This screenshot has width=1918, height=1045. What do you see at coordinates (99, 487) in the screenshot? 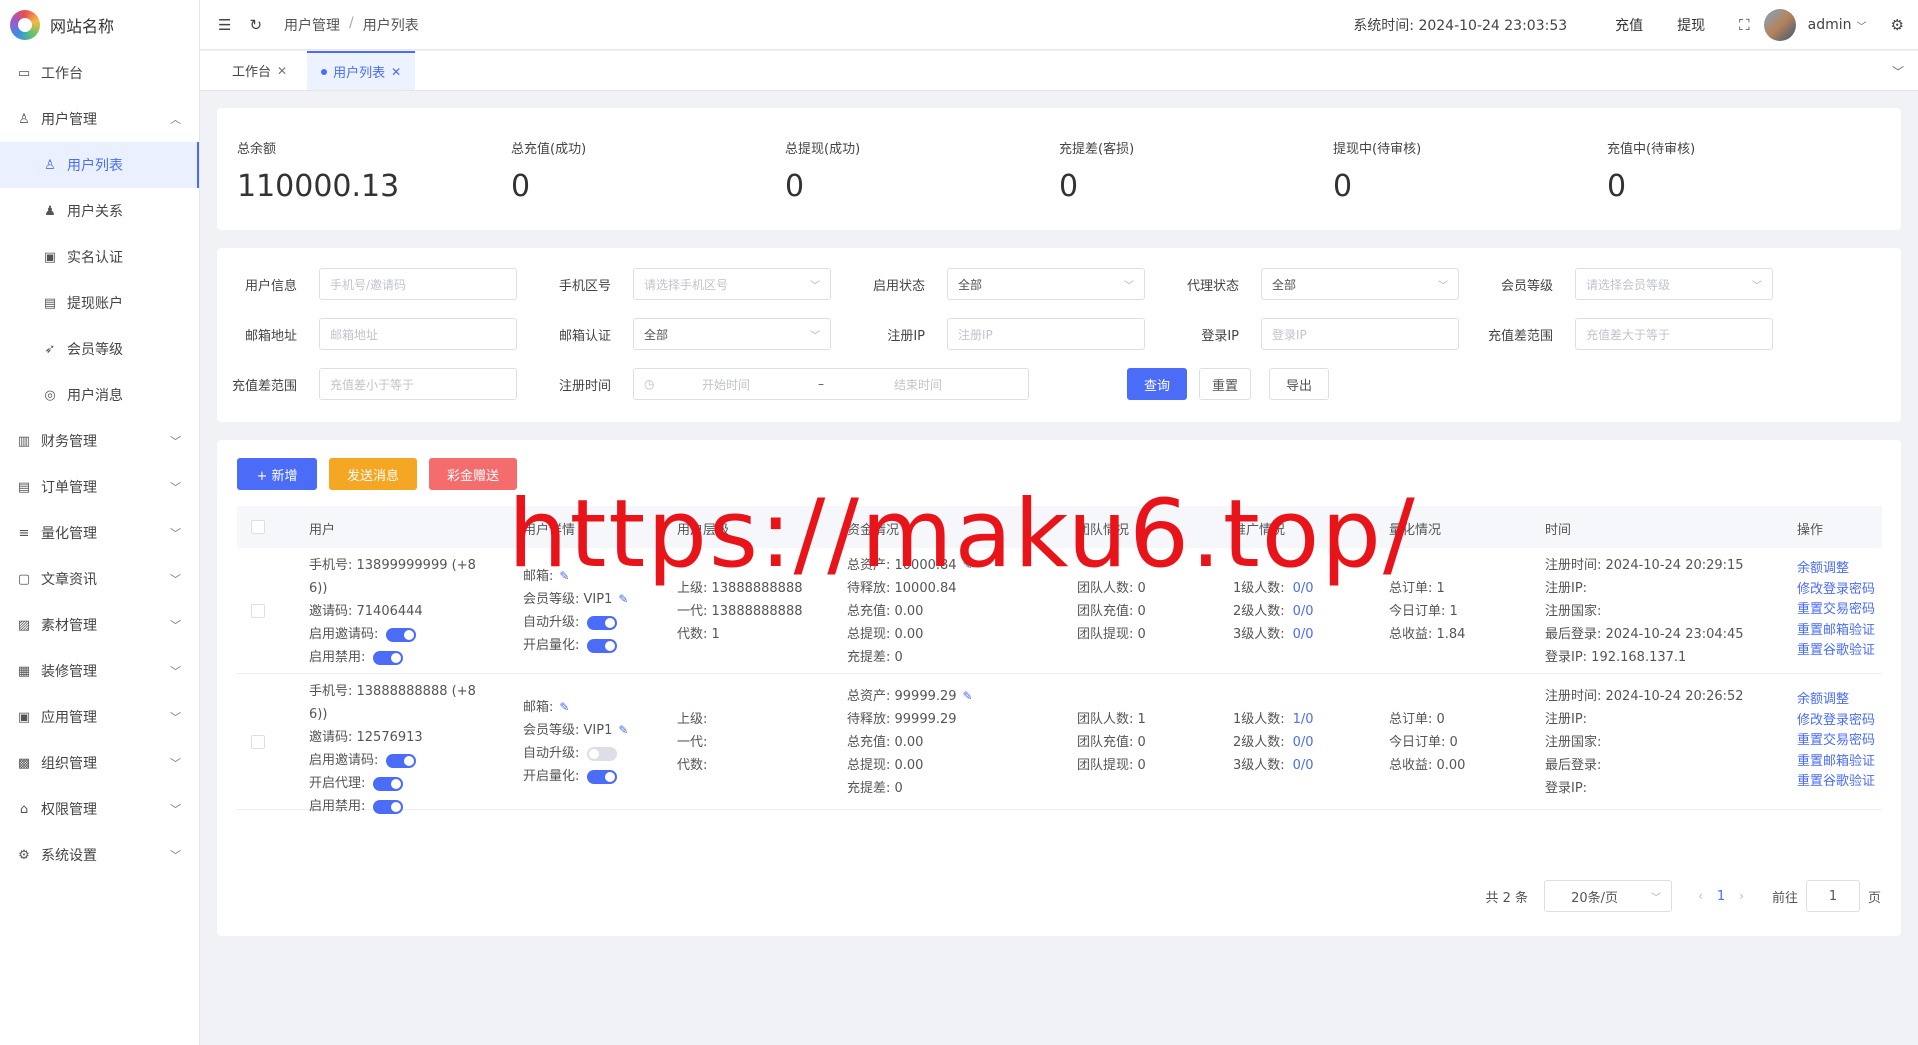
I see `sidebar-item-order: ▤ 订单管理 ﹀` at bounding box center [99, 487].